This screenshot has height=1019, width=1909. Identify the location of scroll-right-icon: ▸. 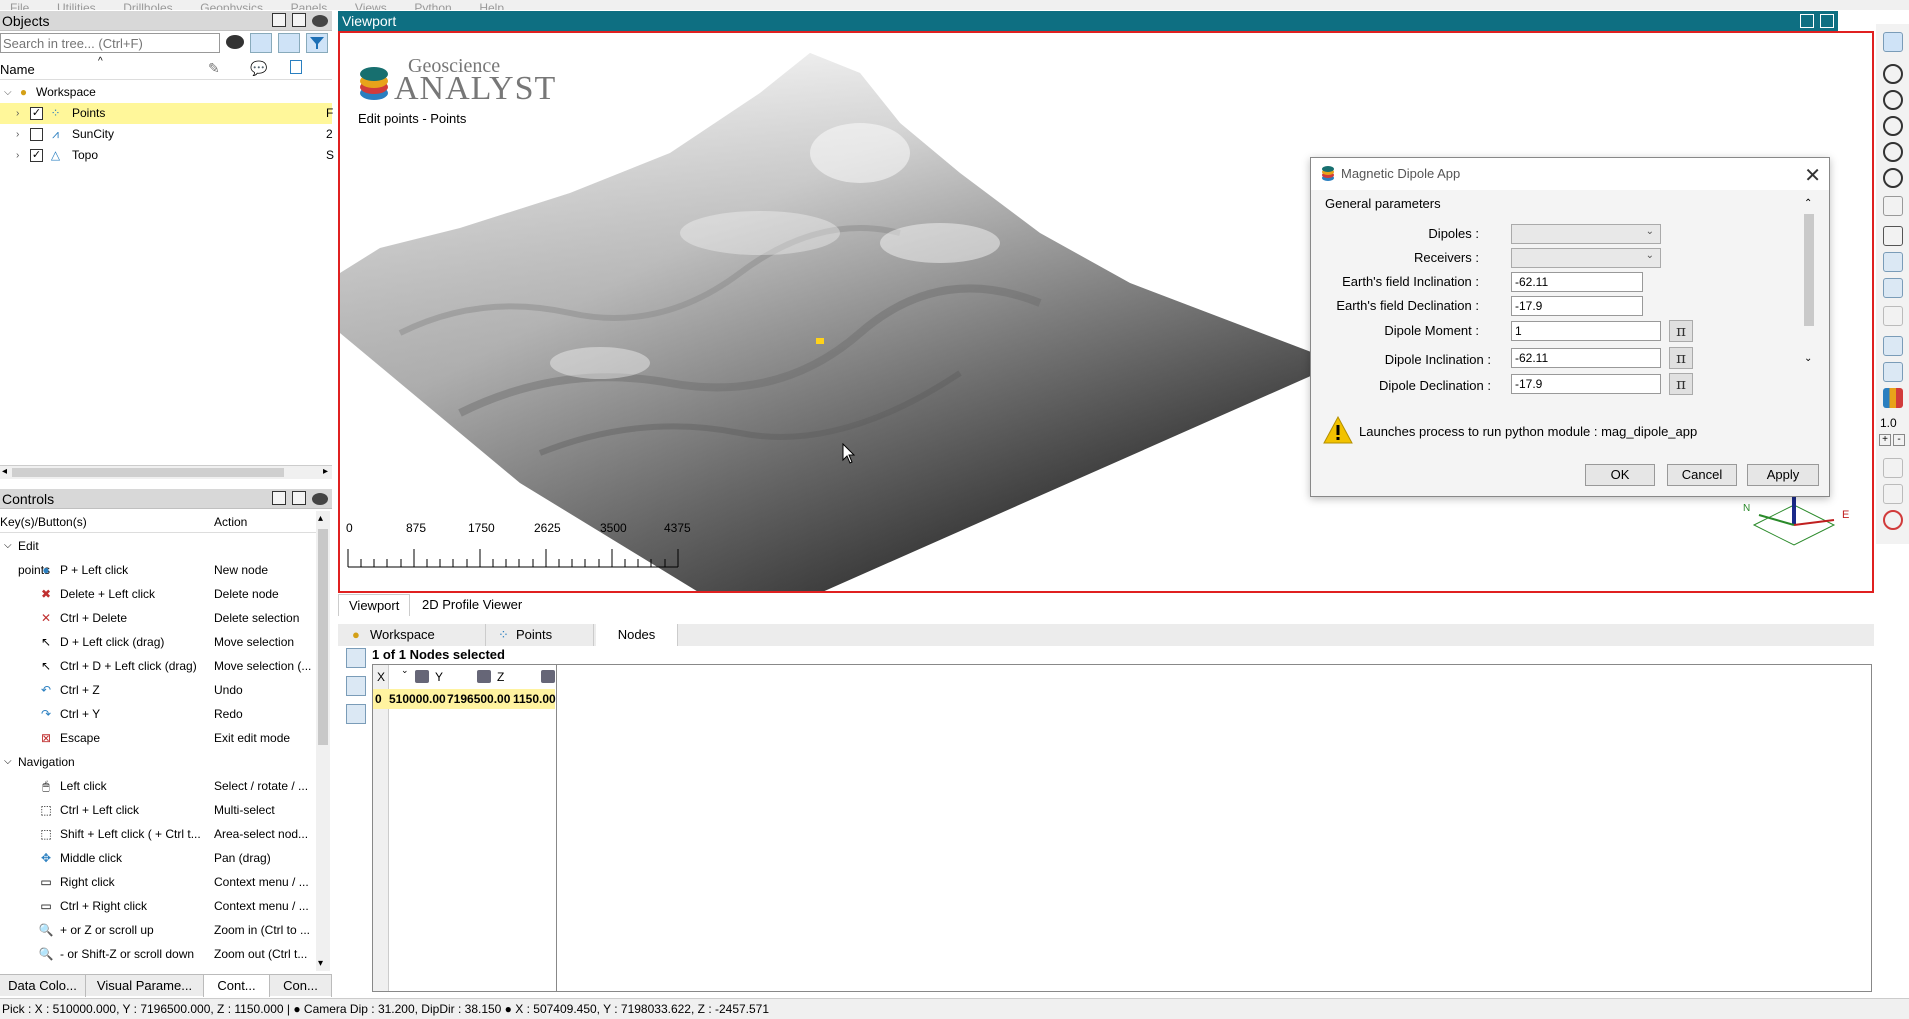
(325, 471).